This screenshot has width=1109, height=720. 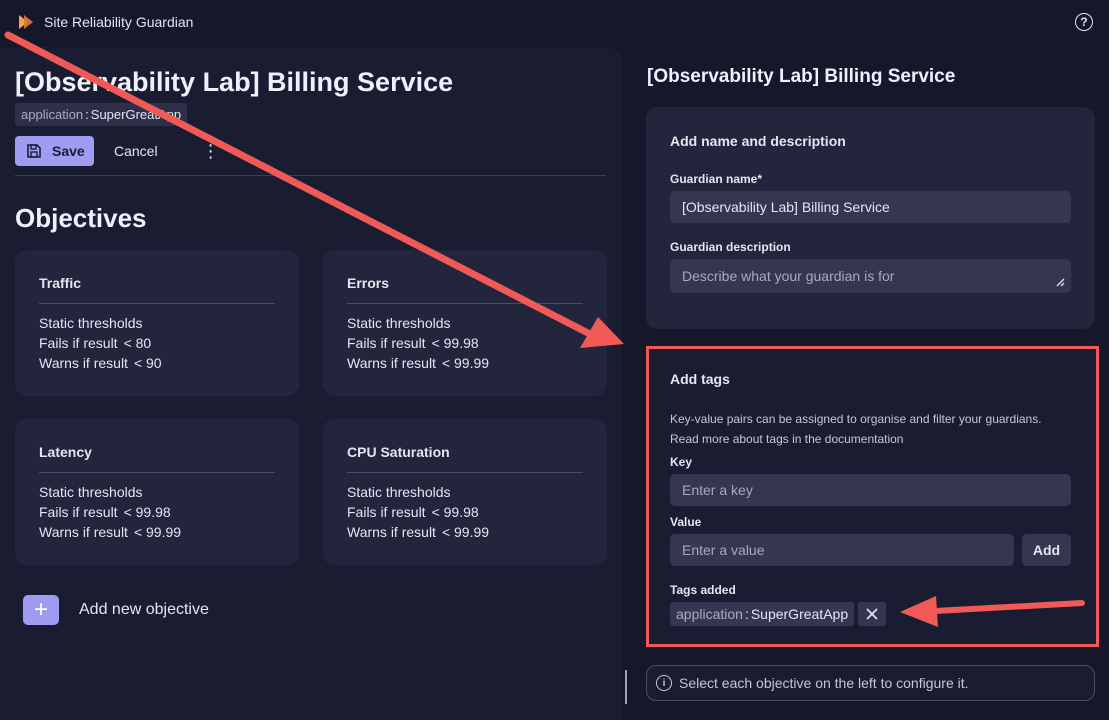 What do you see at coordinates (398, 452) in the screenshot?
I see `objective-name: CPU Saturation` at bounding box center [398, 452].